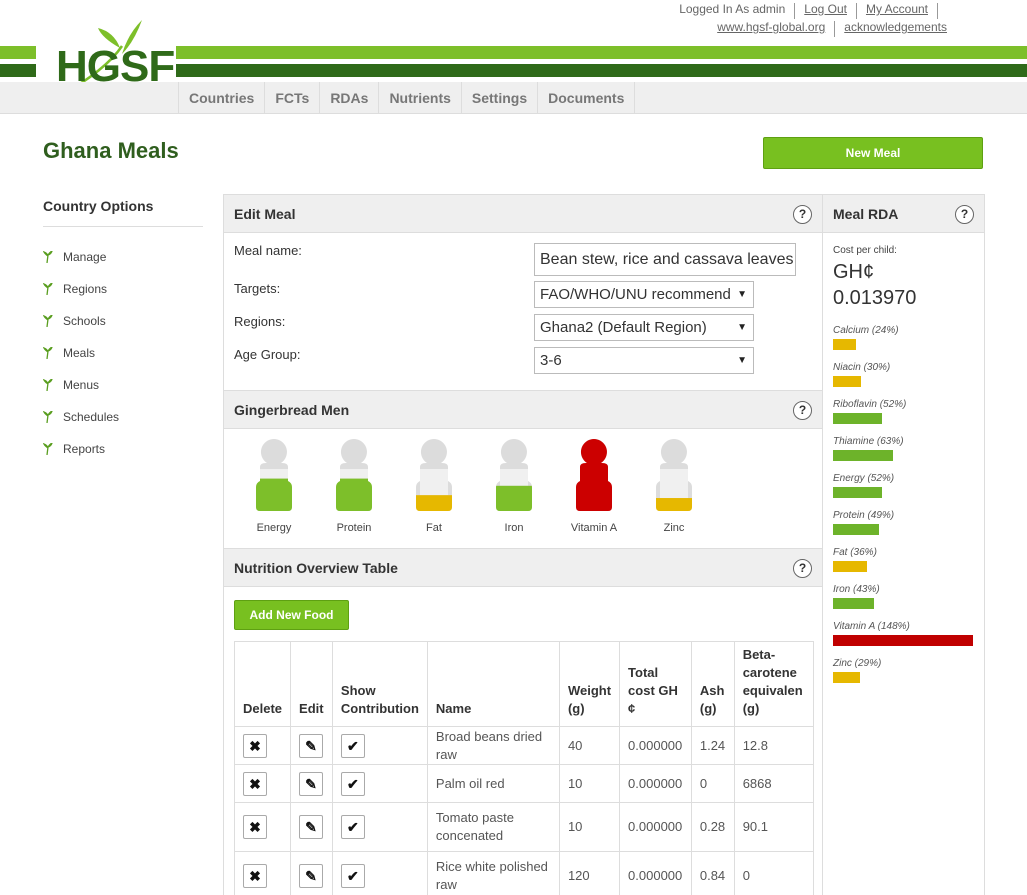 Image resolution: width=1027 pixels, height=895 pixels. Describe the element at coordinates (665, 259) in the screenshot. I see `meal-name-input: Bean stew, rice and cassava leaves` at that location.